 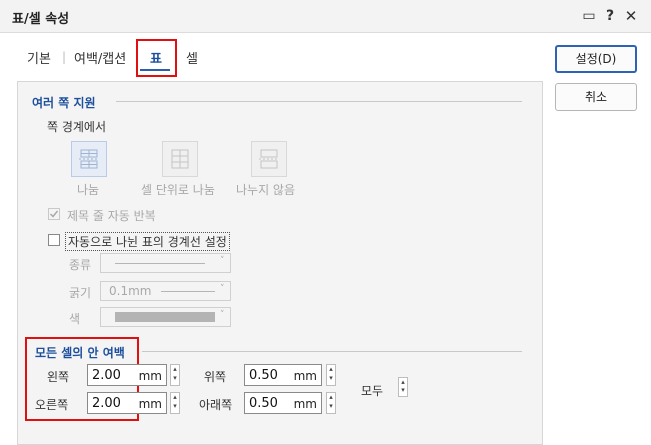 What do you see at coordinates (589, 16) in the screenshot?
I see `comment-icon: ▭` at bounding box center [589, 16].